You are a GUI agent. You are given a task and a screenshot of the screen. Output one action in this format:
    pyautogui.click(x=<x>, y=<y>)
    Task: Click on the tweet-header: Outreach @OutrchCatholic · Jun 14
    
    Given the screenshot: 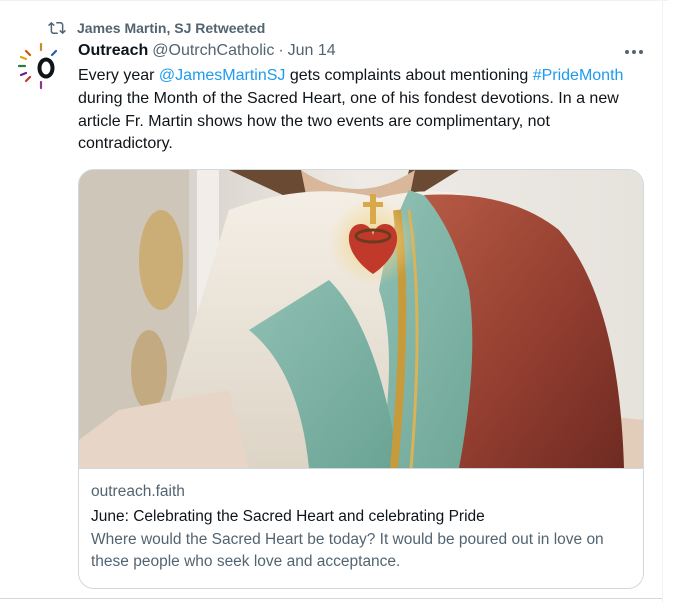 What is the action you would take?
    pyautogui.click(x=207, y=51)
    